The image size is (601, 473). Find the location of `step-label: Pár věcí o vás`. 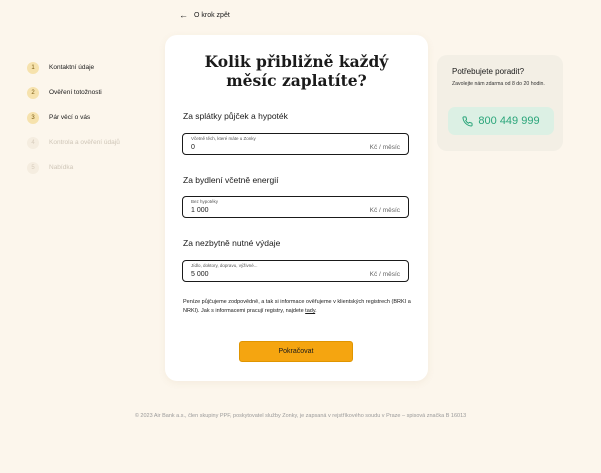

step-label: Pár věcí o vás is located at coordinates (70, 117).